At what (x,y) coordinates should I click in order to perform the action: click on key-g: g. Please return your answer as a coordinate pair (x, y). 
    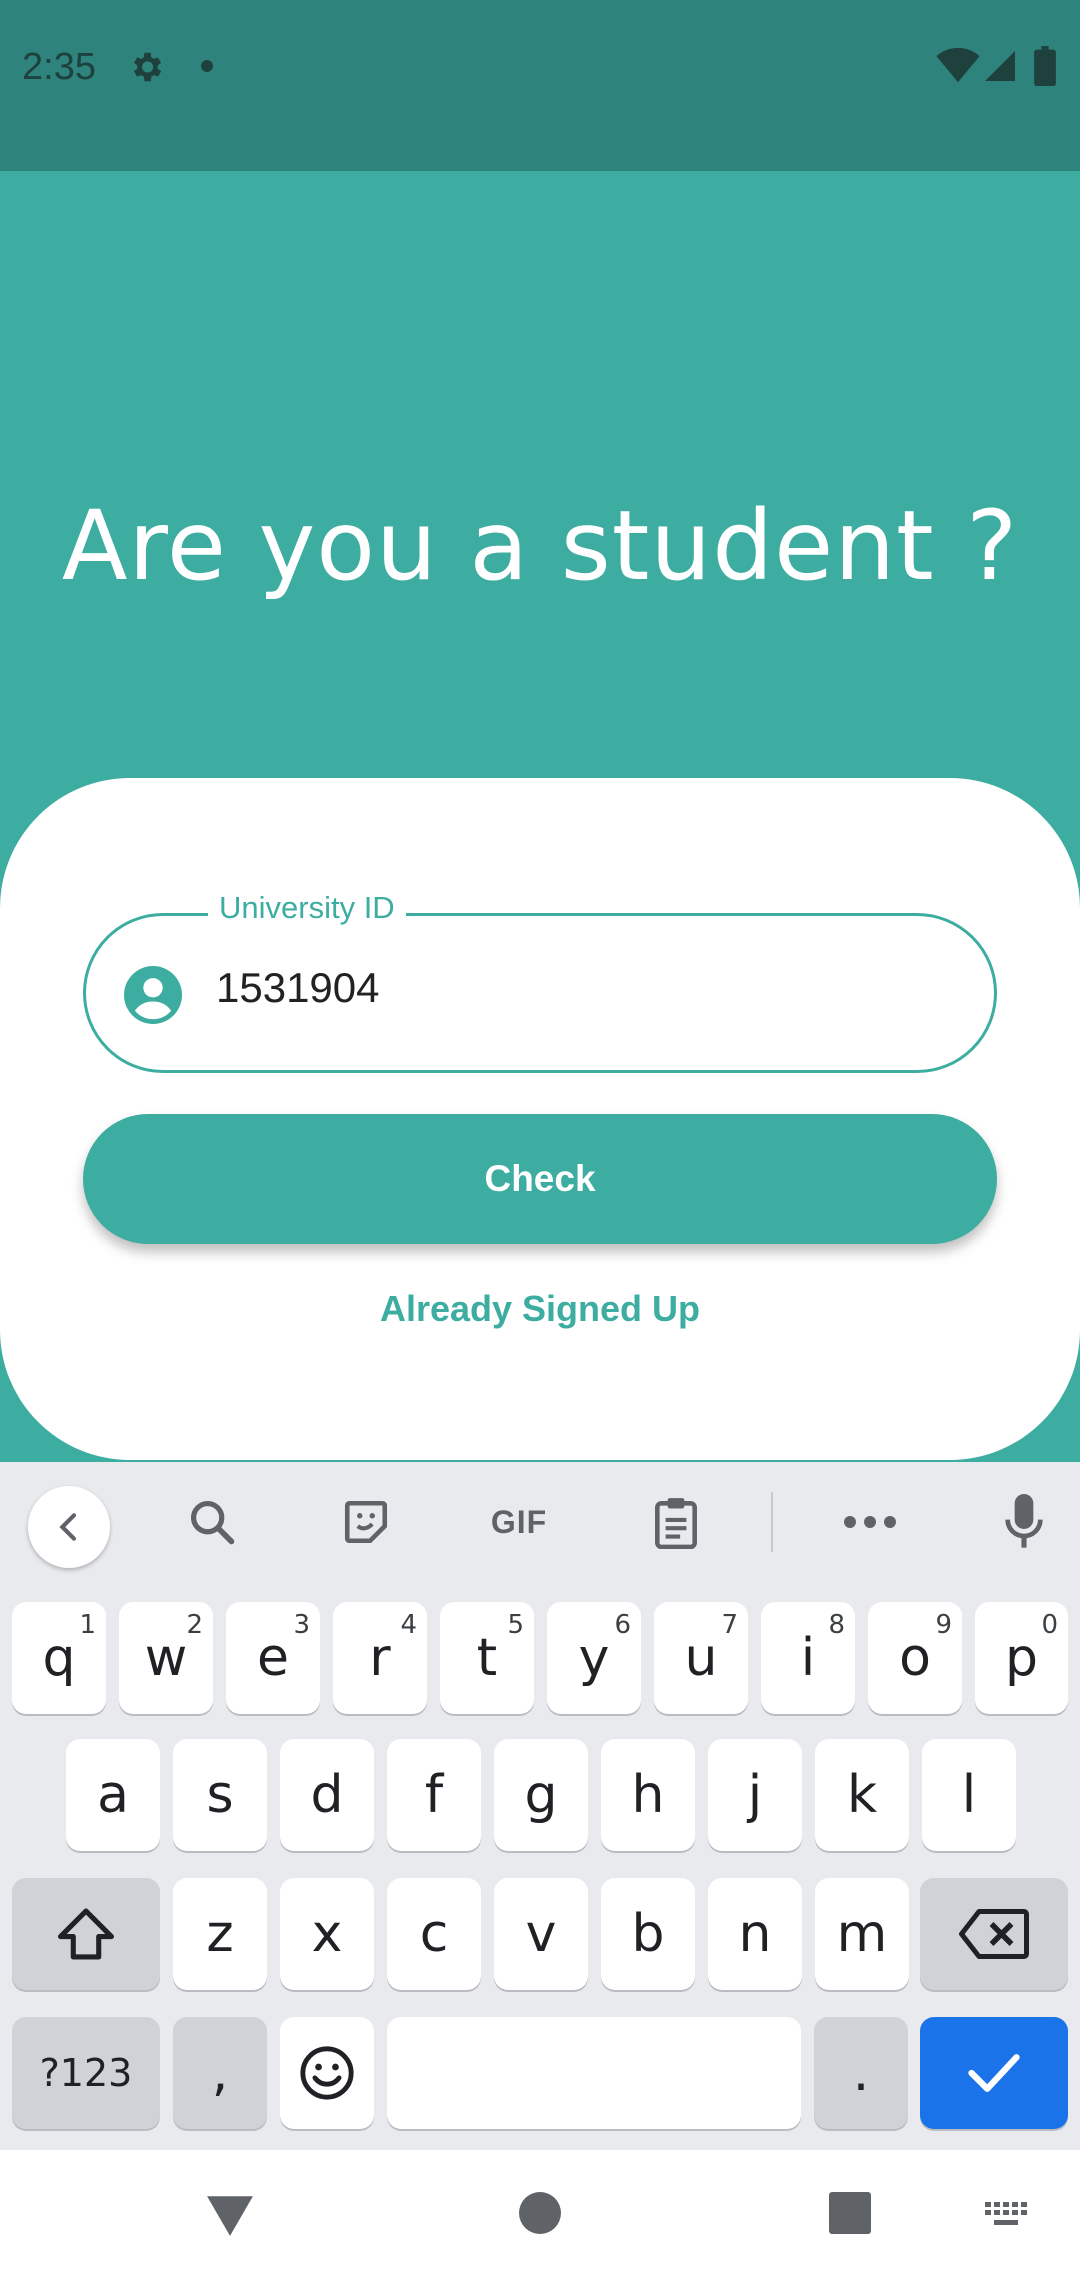
    Looking at the image, I should click on (541, 1795).